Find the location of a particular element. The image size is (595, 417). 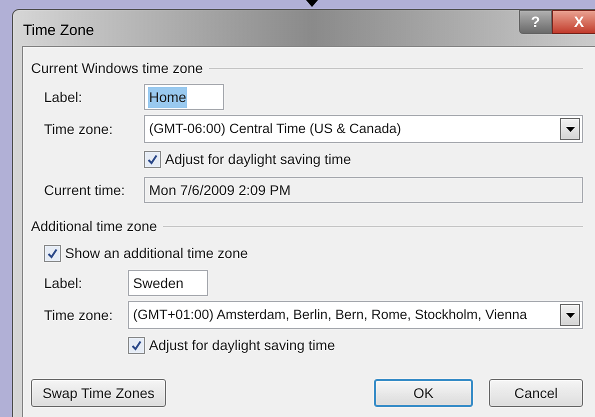

dropdown-value: (GMT+01:00) Amsterdam, Berlin, Bern, Rome, Stockholm, Vienna is located at coordinates (330, 315).